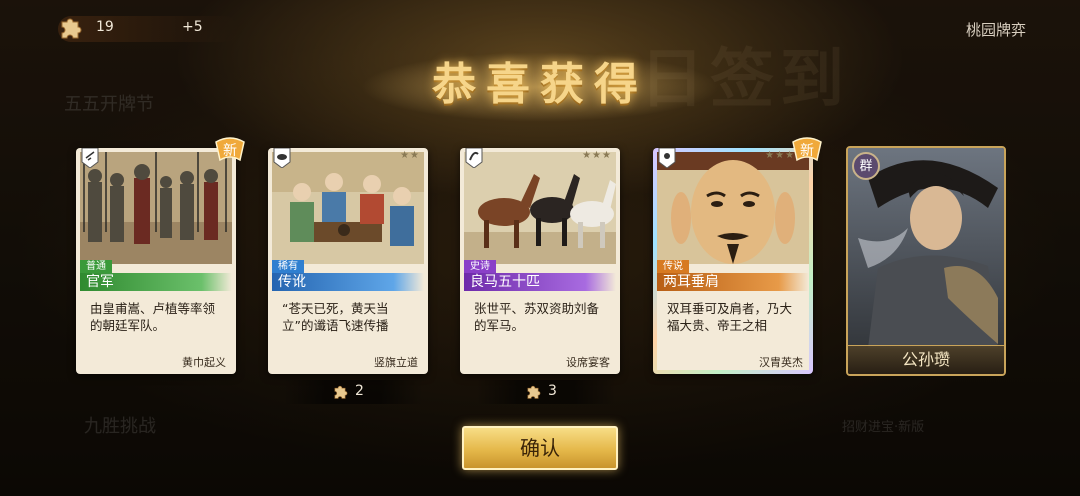 The image size is (1080, 496). I want to click on reward-card: ★ 新 普通 官军 由皇甫嵩、卢植等率领的朝廷军队。 黄巾起义, so click(160, 255).